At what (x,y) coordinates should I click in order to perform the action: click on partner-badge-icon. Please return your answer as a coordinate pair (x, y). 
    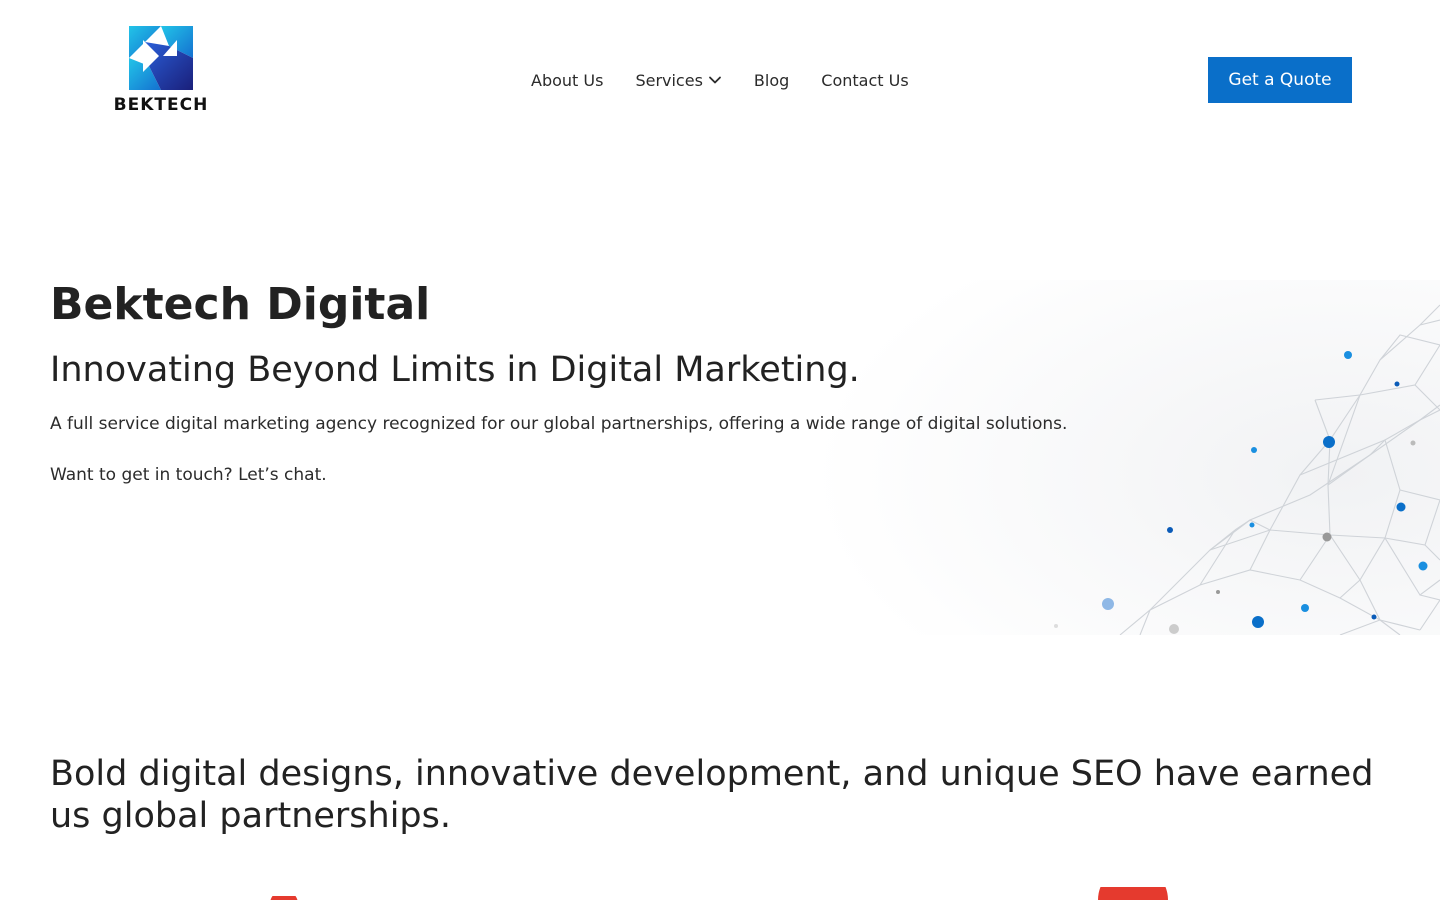
    Looking at the image, I should click on (1133, 893).